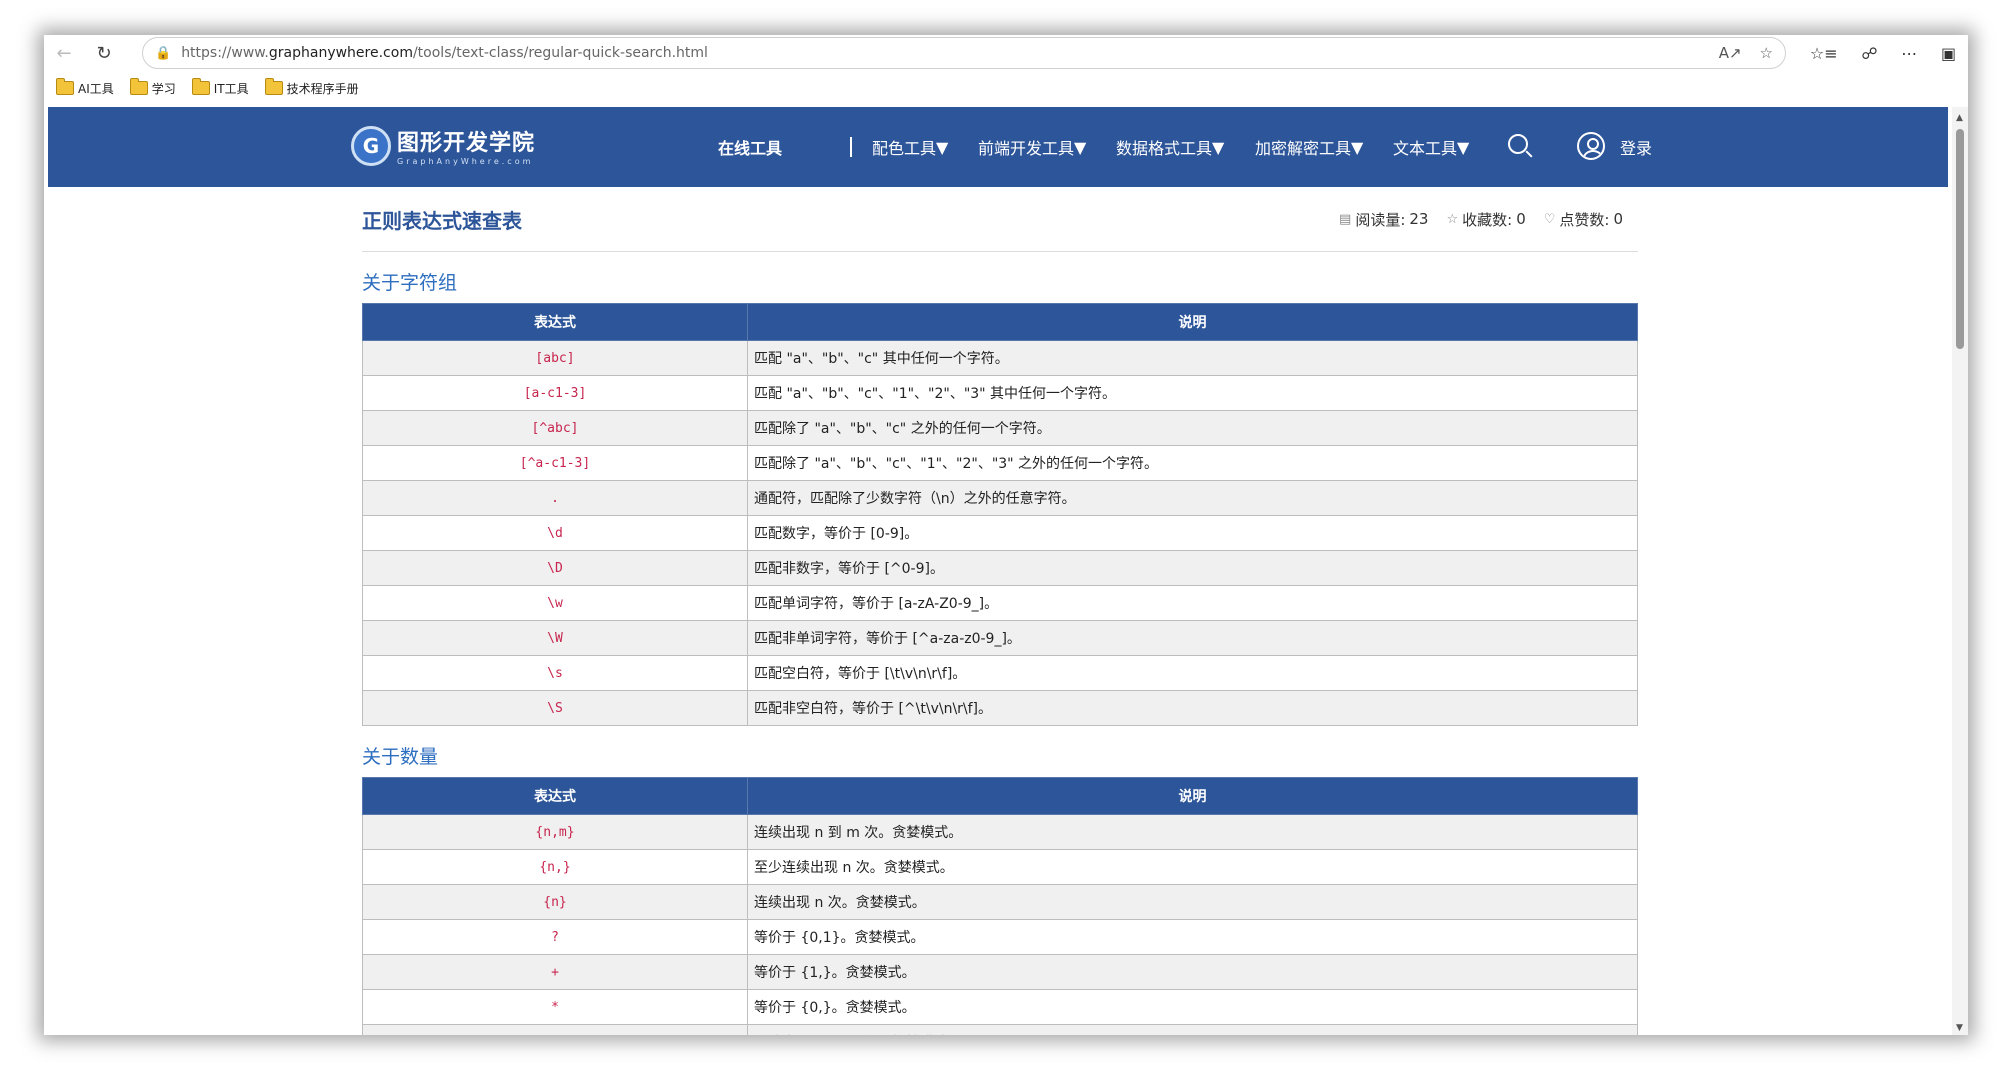 The height and width of the screenshot is (1071, 2010). I want to click on desc-cell: 匹配非数字，等价于 [^0-9]。, so click(1192, 568).